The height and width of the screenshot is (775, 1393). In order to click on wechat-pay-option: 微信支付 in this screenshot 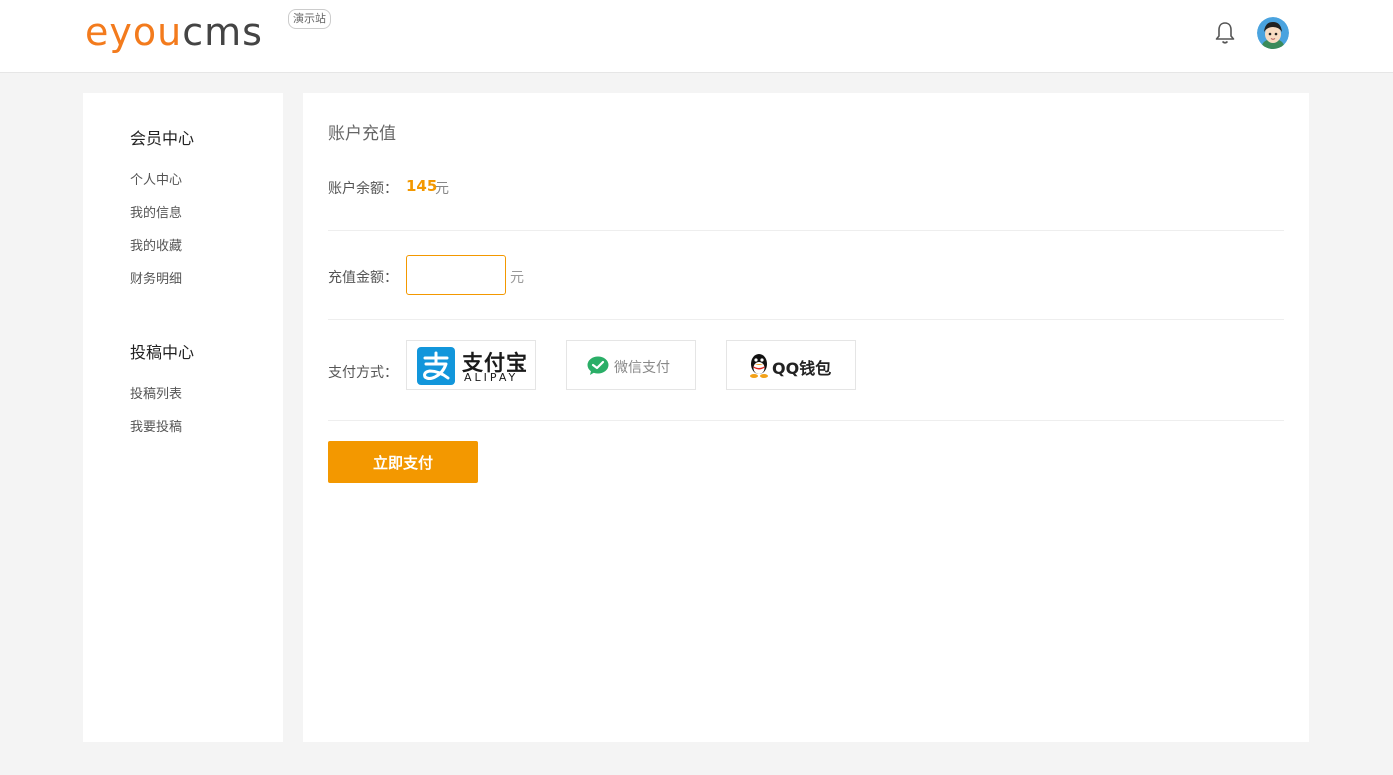, I will do `click(631, 365)`.